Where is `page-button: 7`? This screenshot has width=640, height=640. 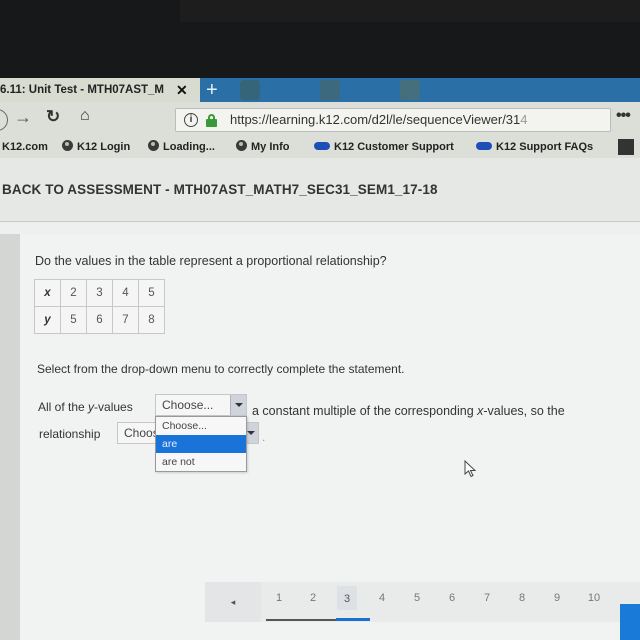 page-button: 7 is located at coordinates (487, 598).